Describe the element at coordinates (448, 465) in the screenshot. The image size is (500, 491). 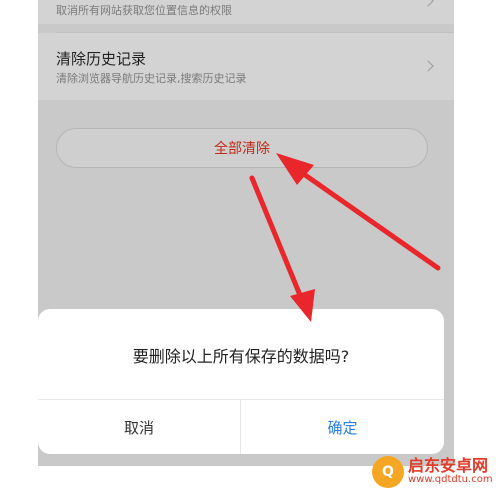
I see `watermark-name: 启东安卓网` at that location.